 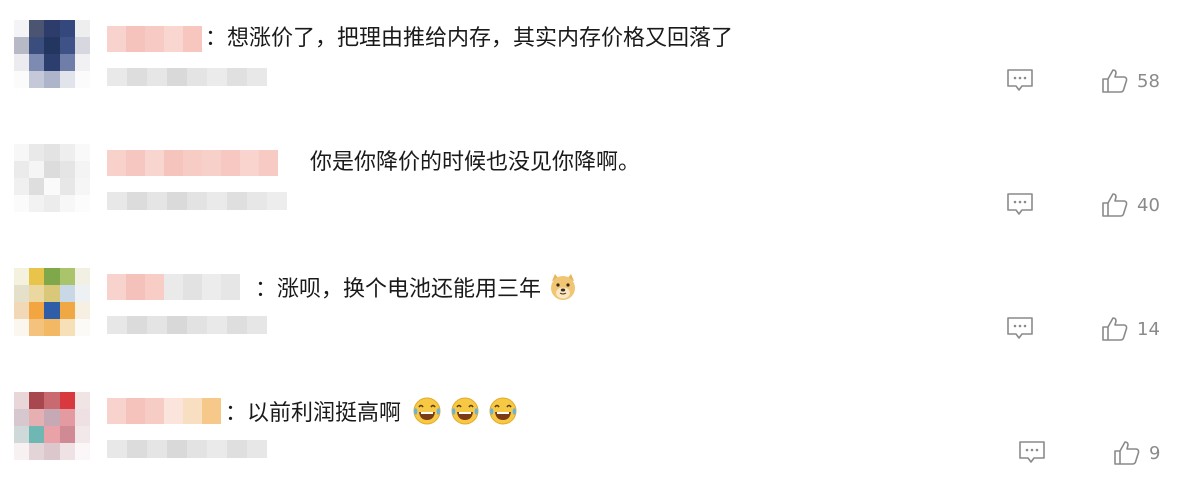 I want to click on comment-text: 你是你降价的时候也没见你降啊。, so click(x=475, y=163).